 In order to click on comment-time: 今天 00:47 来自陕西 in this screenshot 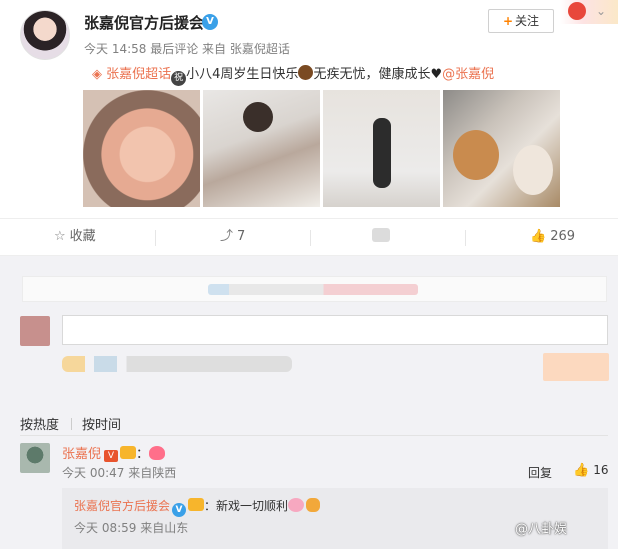, I will do `click(119, 473)`.